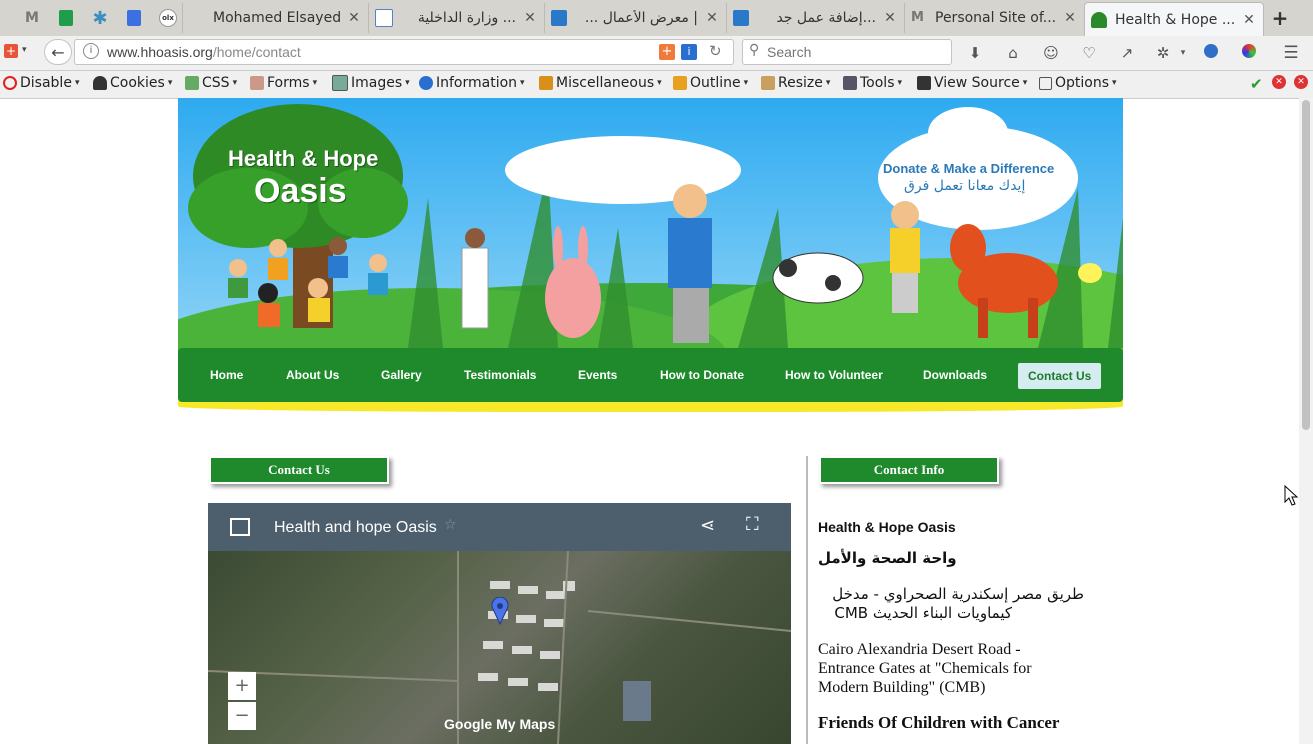 This screenshot has width=1313, height=744. I want to click on menu-downloads: Downloads, so click(955, 375).